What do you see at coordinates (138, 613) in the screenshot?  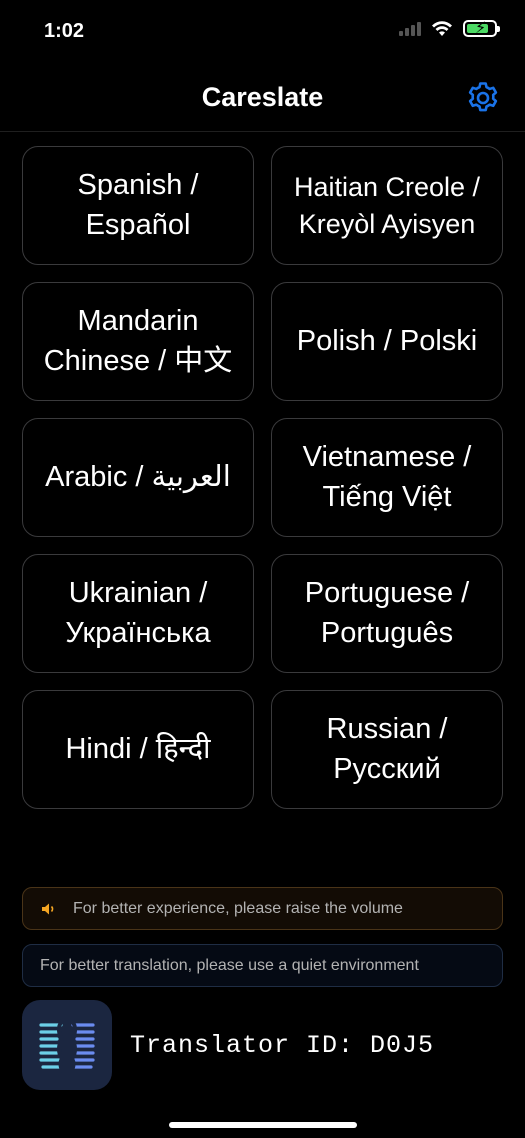 I see `language-button-ukrainian: Ukrainian / Українська` at bounding box center [138, 613].